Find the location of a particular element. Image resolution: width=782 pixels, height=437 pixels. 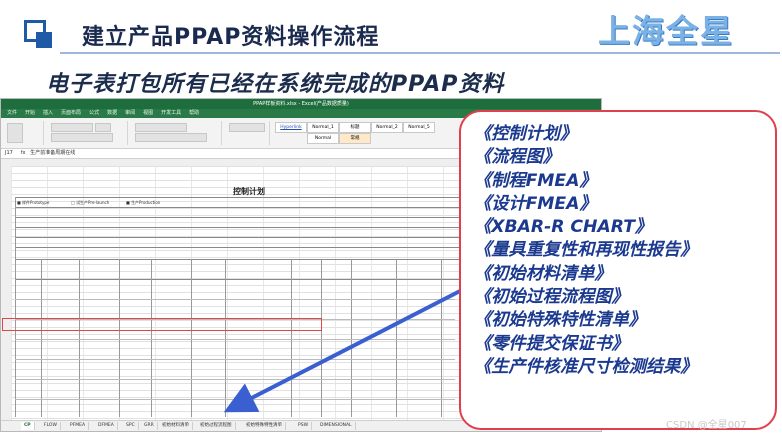

list-item: 《初始材料清单》 is located at coordinates (543, 273).